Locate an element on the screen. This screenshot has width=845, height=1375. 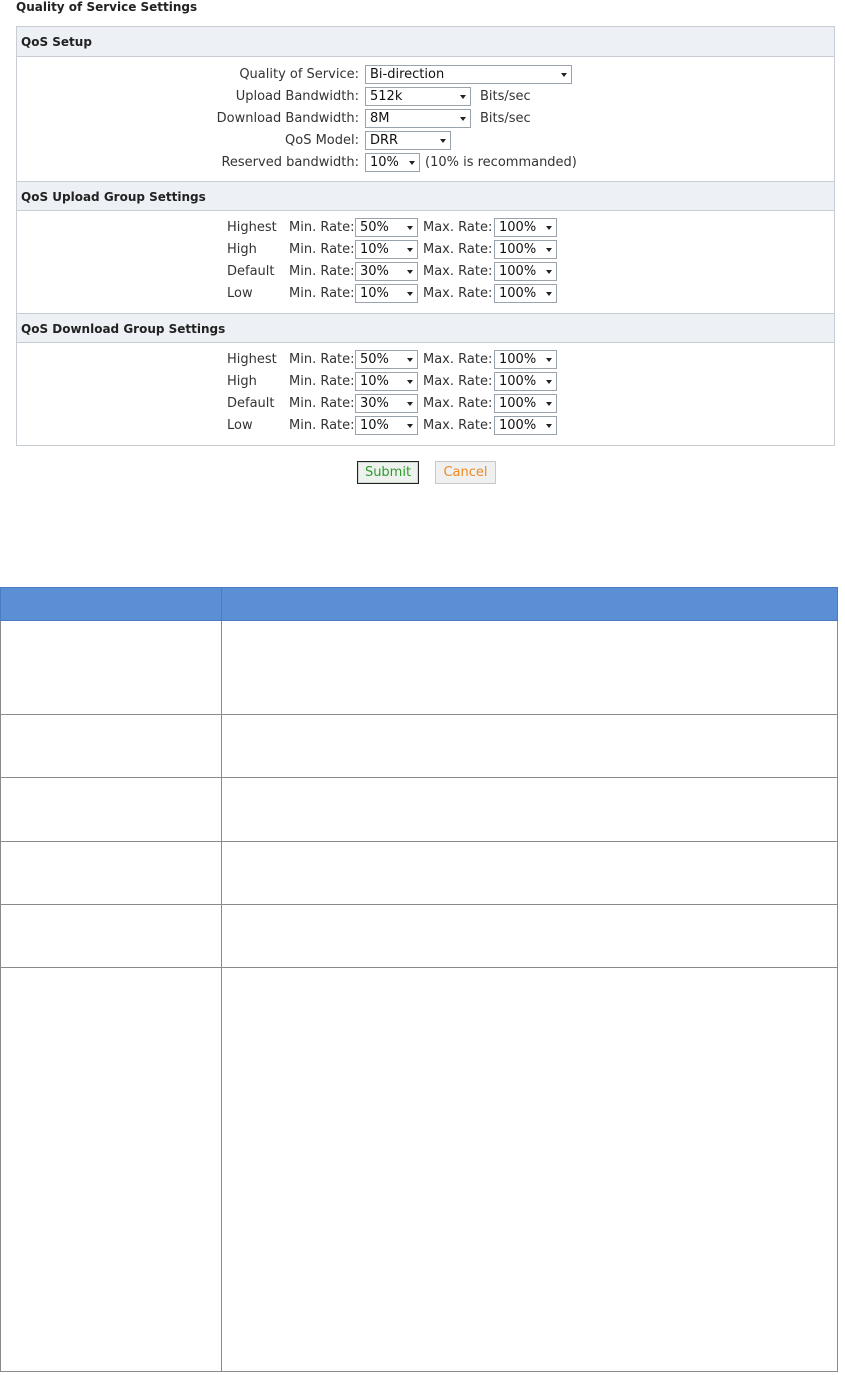
download-group-heading: QoS Download Group Settings is located at coordinates (425, 328).